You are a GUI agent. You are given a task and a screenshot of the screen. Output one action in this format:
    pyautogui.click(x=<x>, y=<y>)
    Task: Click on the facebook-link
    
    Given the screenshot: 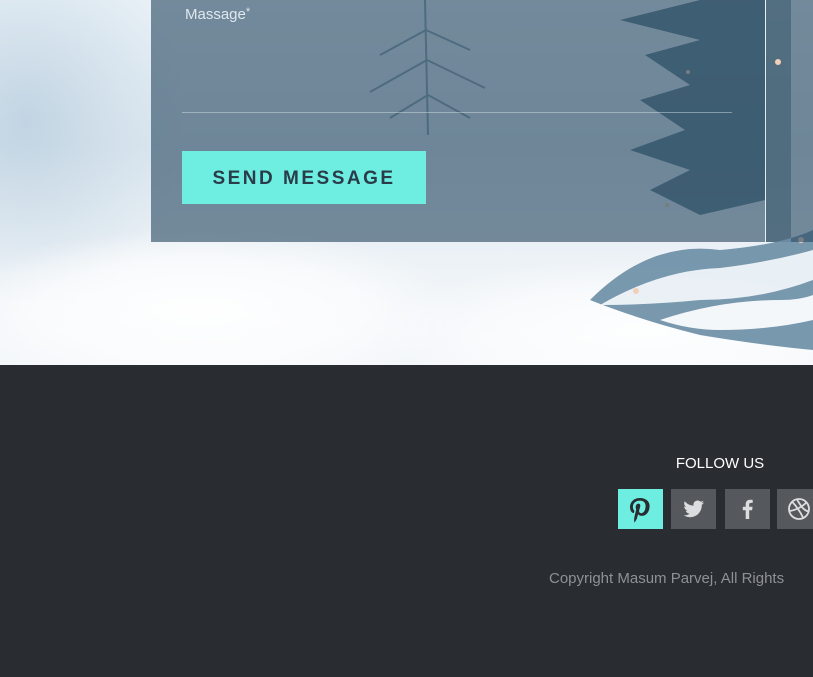 What is the action you would take?
    pyautogui.click(x=747, y=509)
    